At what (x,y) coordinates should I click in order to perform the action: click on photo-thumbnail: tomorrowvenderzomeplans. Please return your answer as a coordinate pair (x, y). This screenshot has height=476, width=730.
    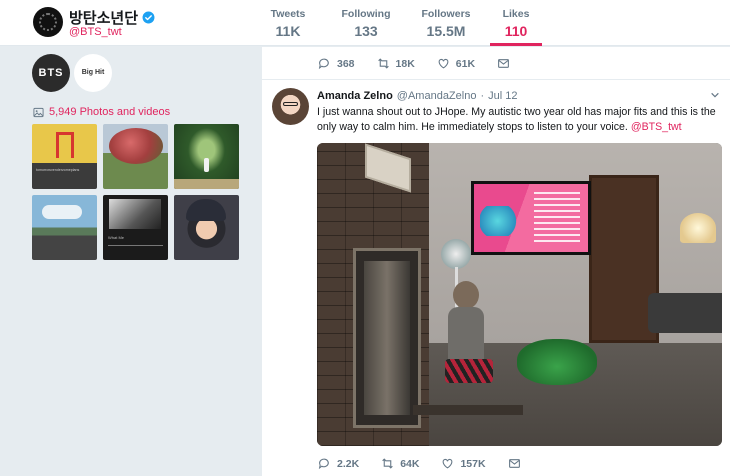
    Looking at the image, I should click on (64, 156).